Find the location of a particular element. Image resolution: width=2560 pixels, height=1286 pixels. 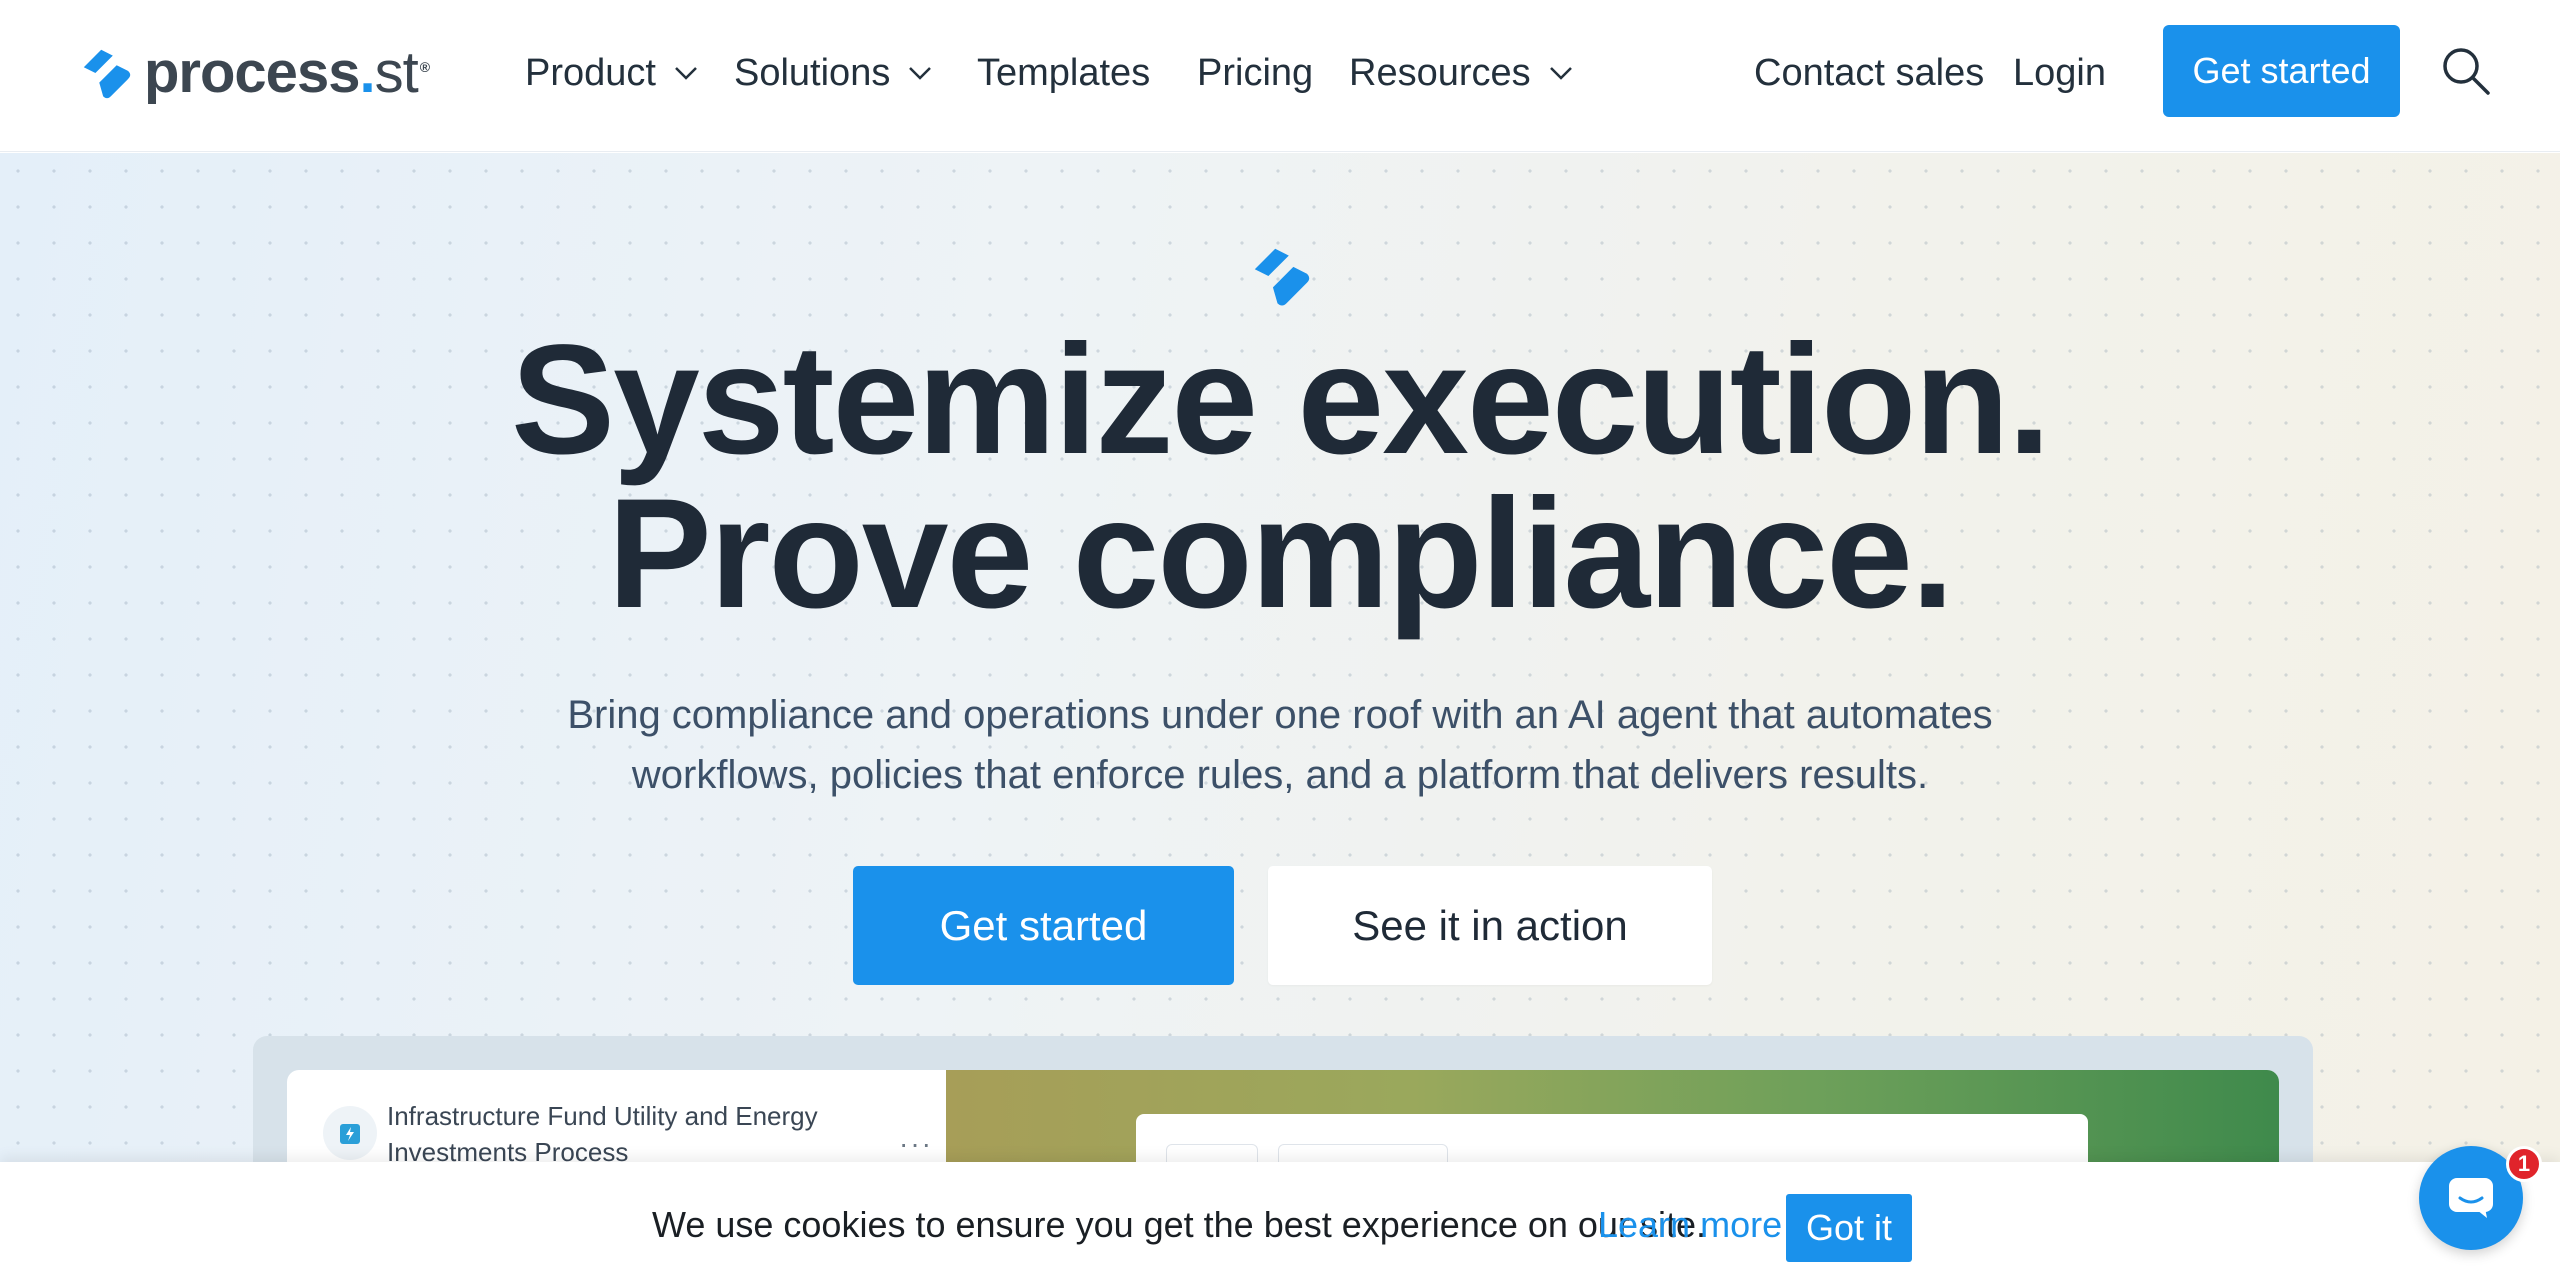

nav-item-label: Pricing is located at coordinates (1255, 72).